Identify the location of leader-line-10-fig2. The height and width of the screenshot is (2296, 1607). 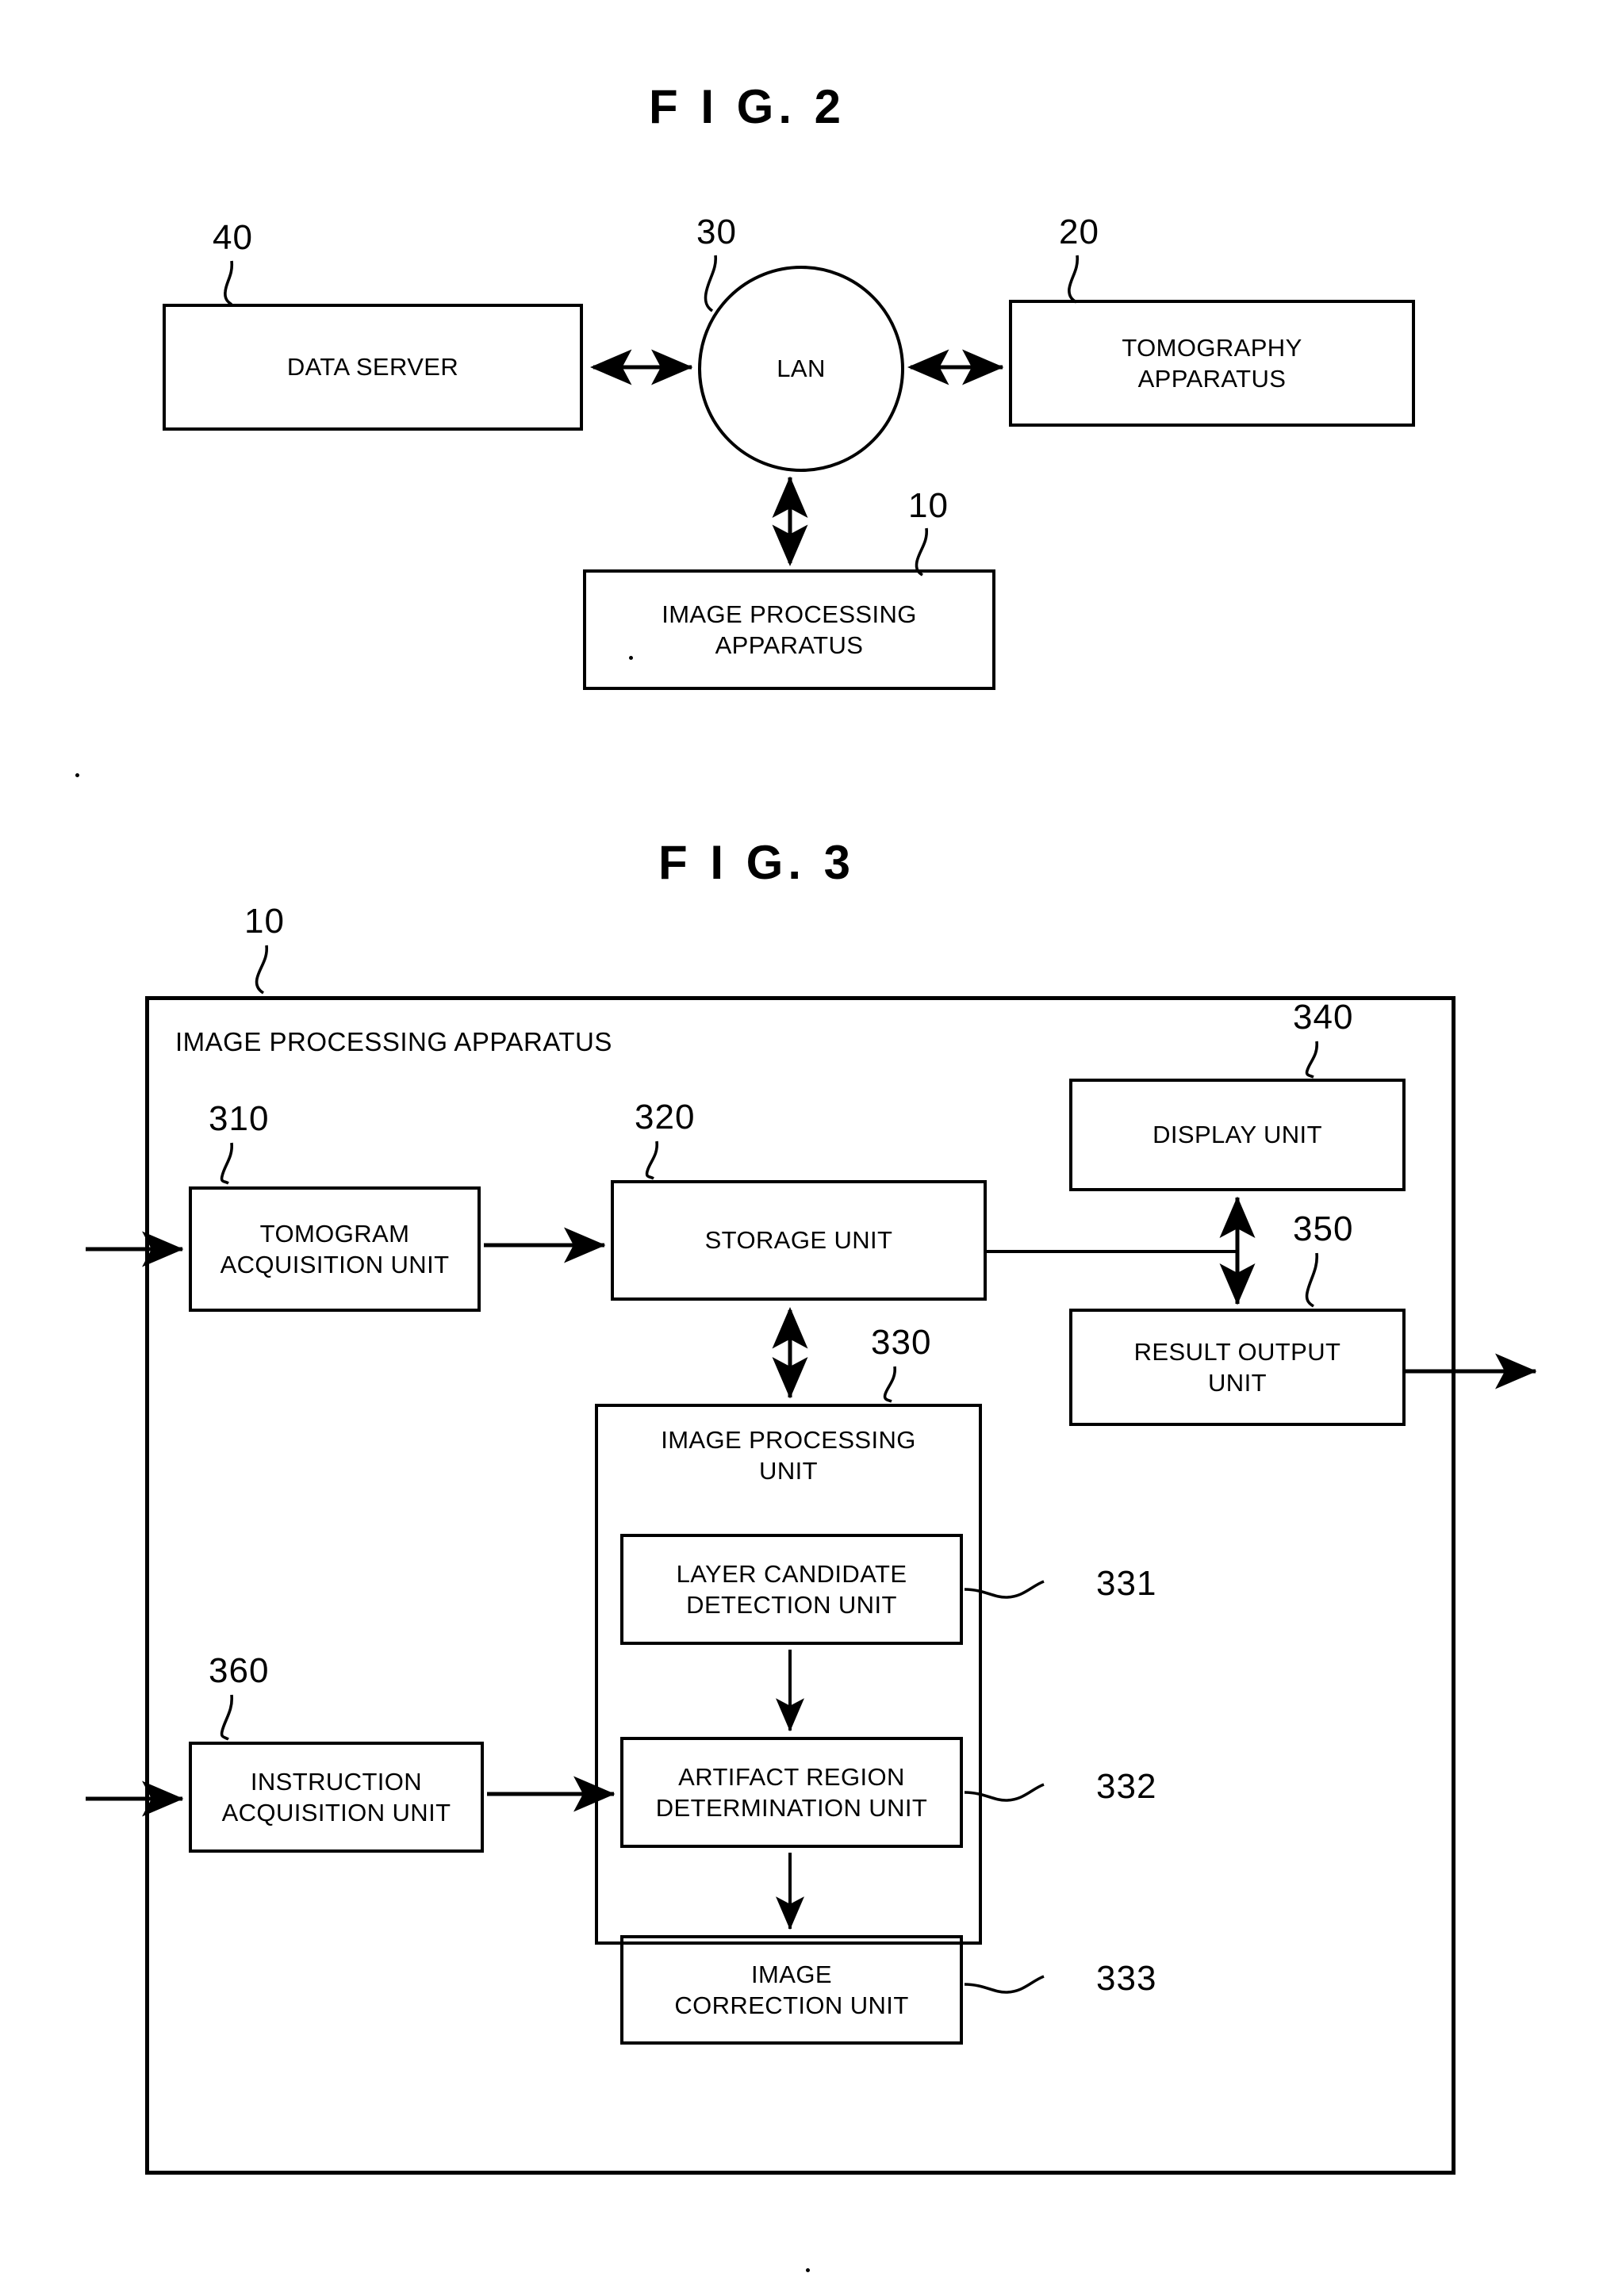
(921, 552).